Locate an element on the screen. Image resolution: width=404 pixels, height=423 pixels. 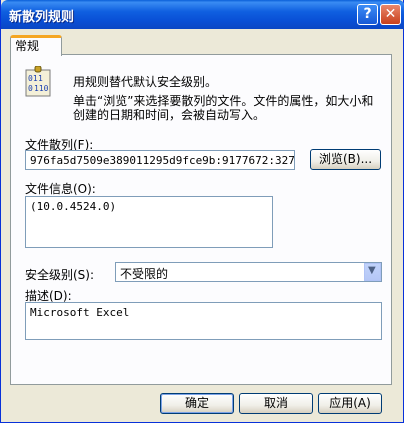
ok-button: 确定 is located at coordinates (197, 403).